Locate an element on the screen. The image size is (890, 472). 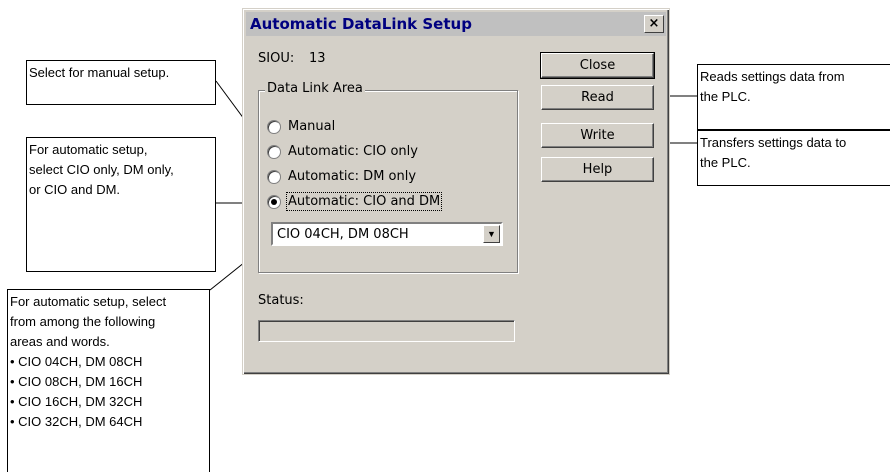
areas-option: • CIO 32CH, DM 64CH is located at coordinates (76, 421).